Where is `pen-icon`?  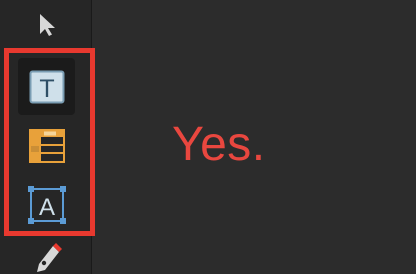 pen-icon is located at coordinates (47, 257).